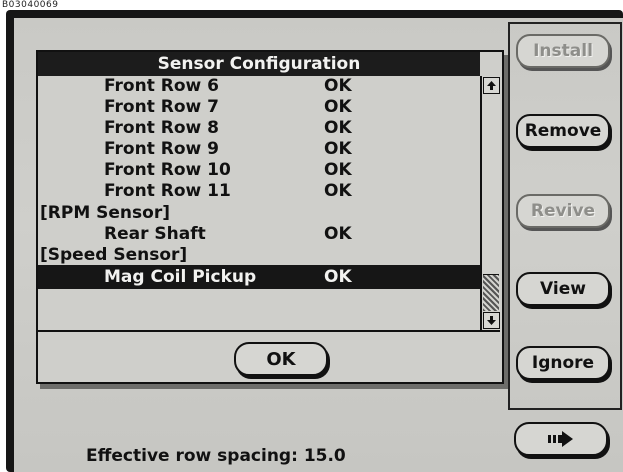 This screenshot has height=472, width=623. Describe the element at coordinates (259, 64) in the screenshot. I see `dialog-title: Sensor Configuration` at that location.